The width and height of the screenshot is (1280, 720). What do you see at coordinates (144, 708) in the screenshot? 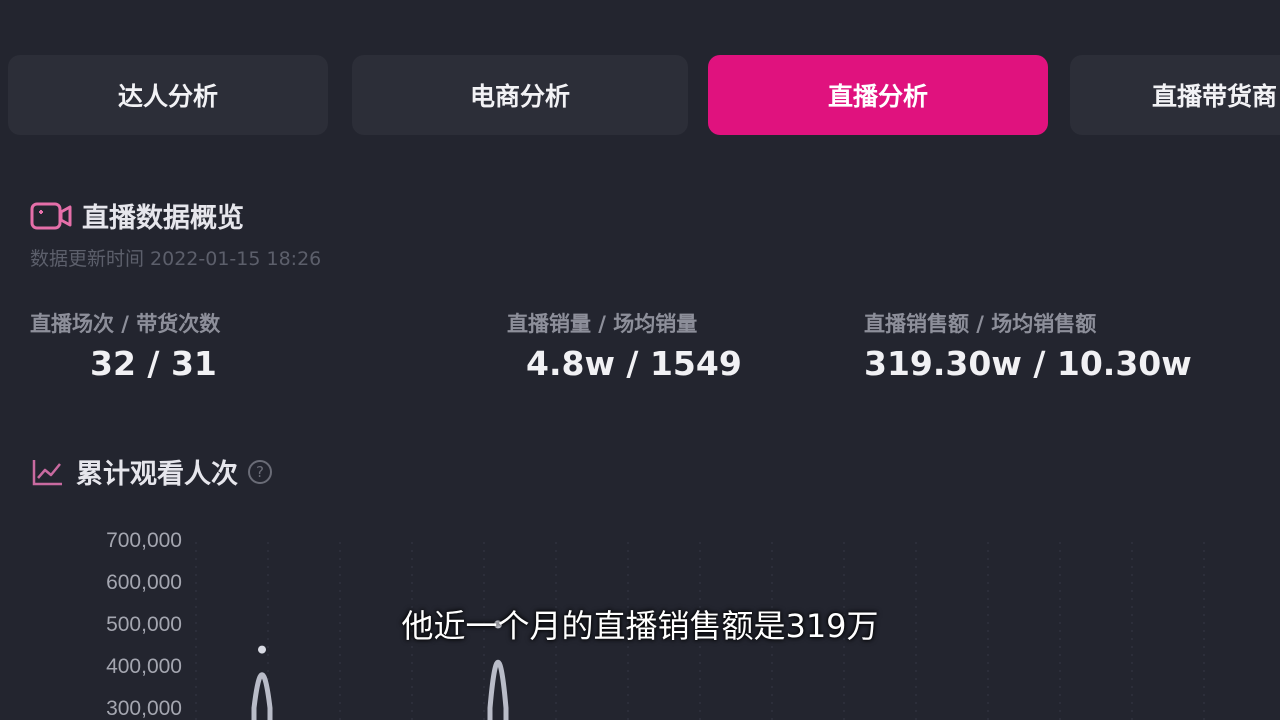
I see `y-tick-label: 300,000` at bounding box center [144, 708].